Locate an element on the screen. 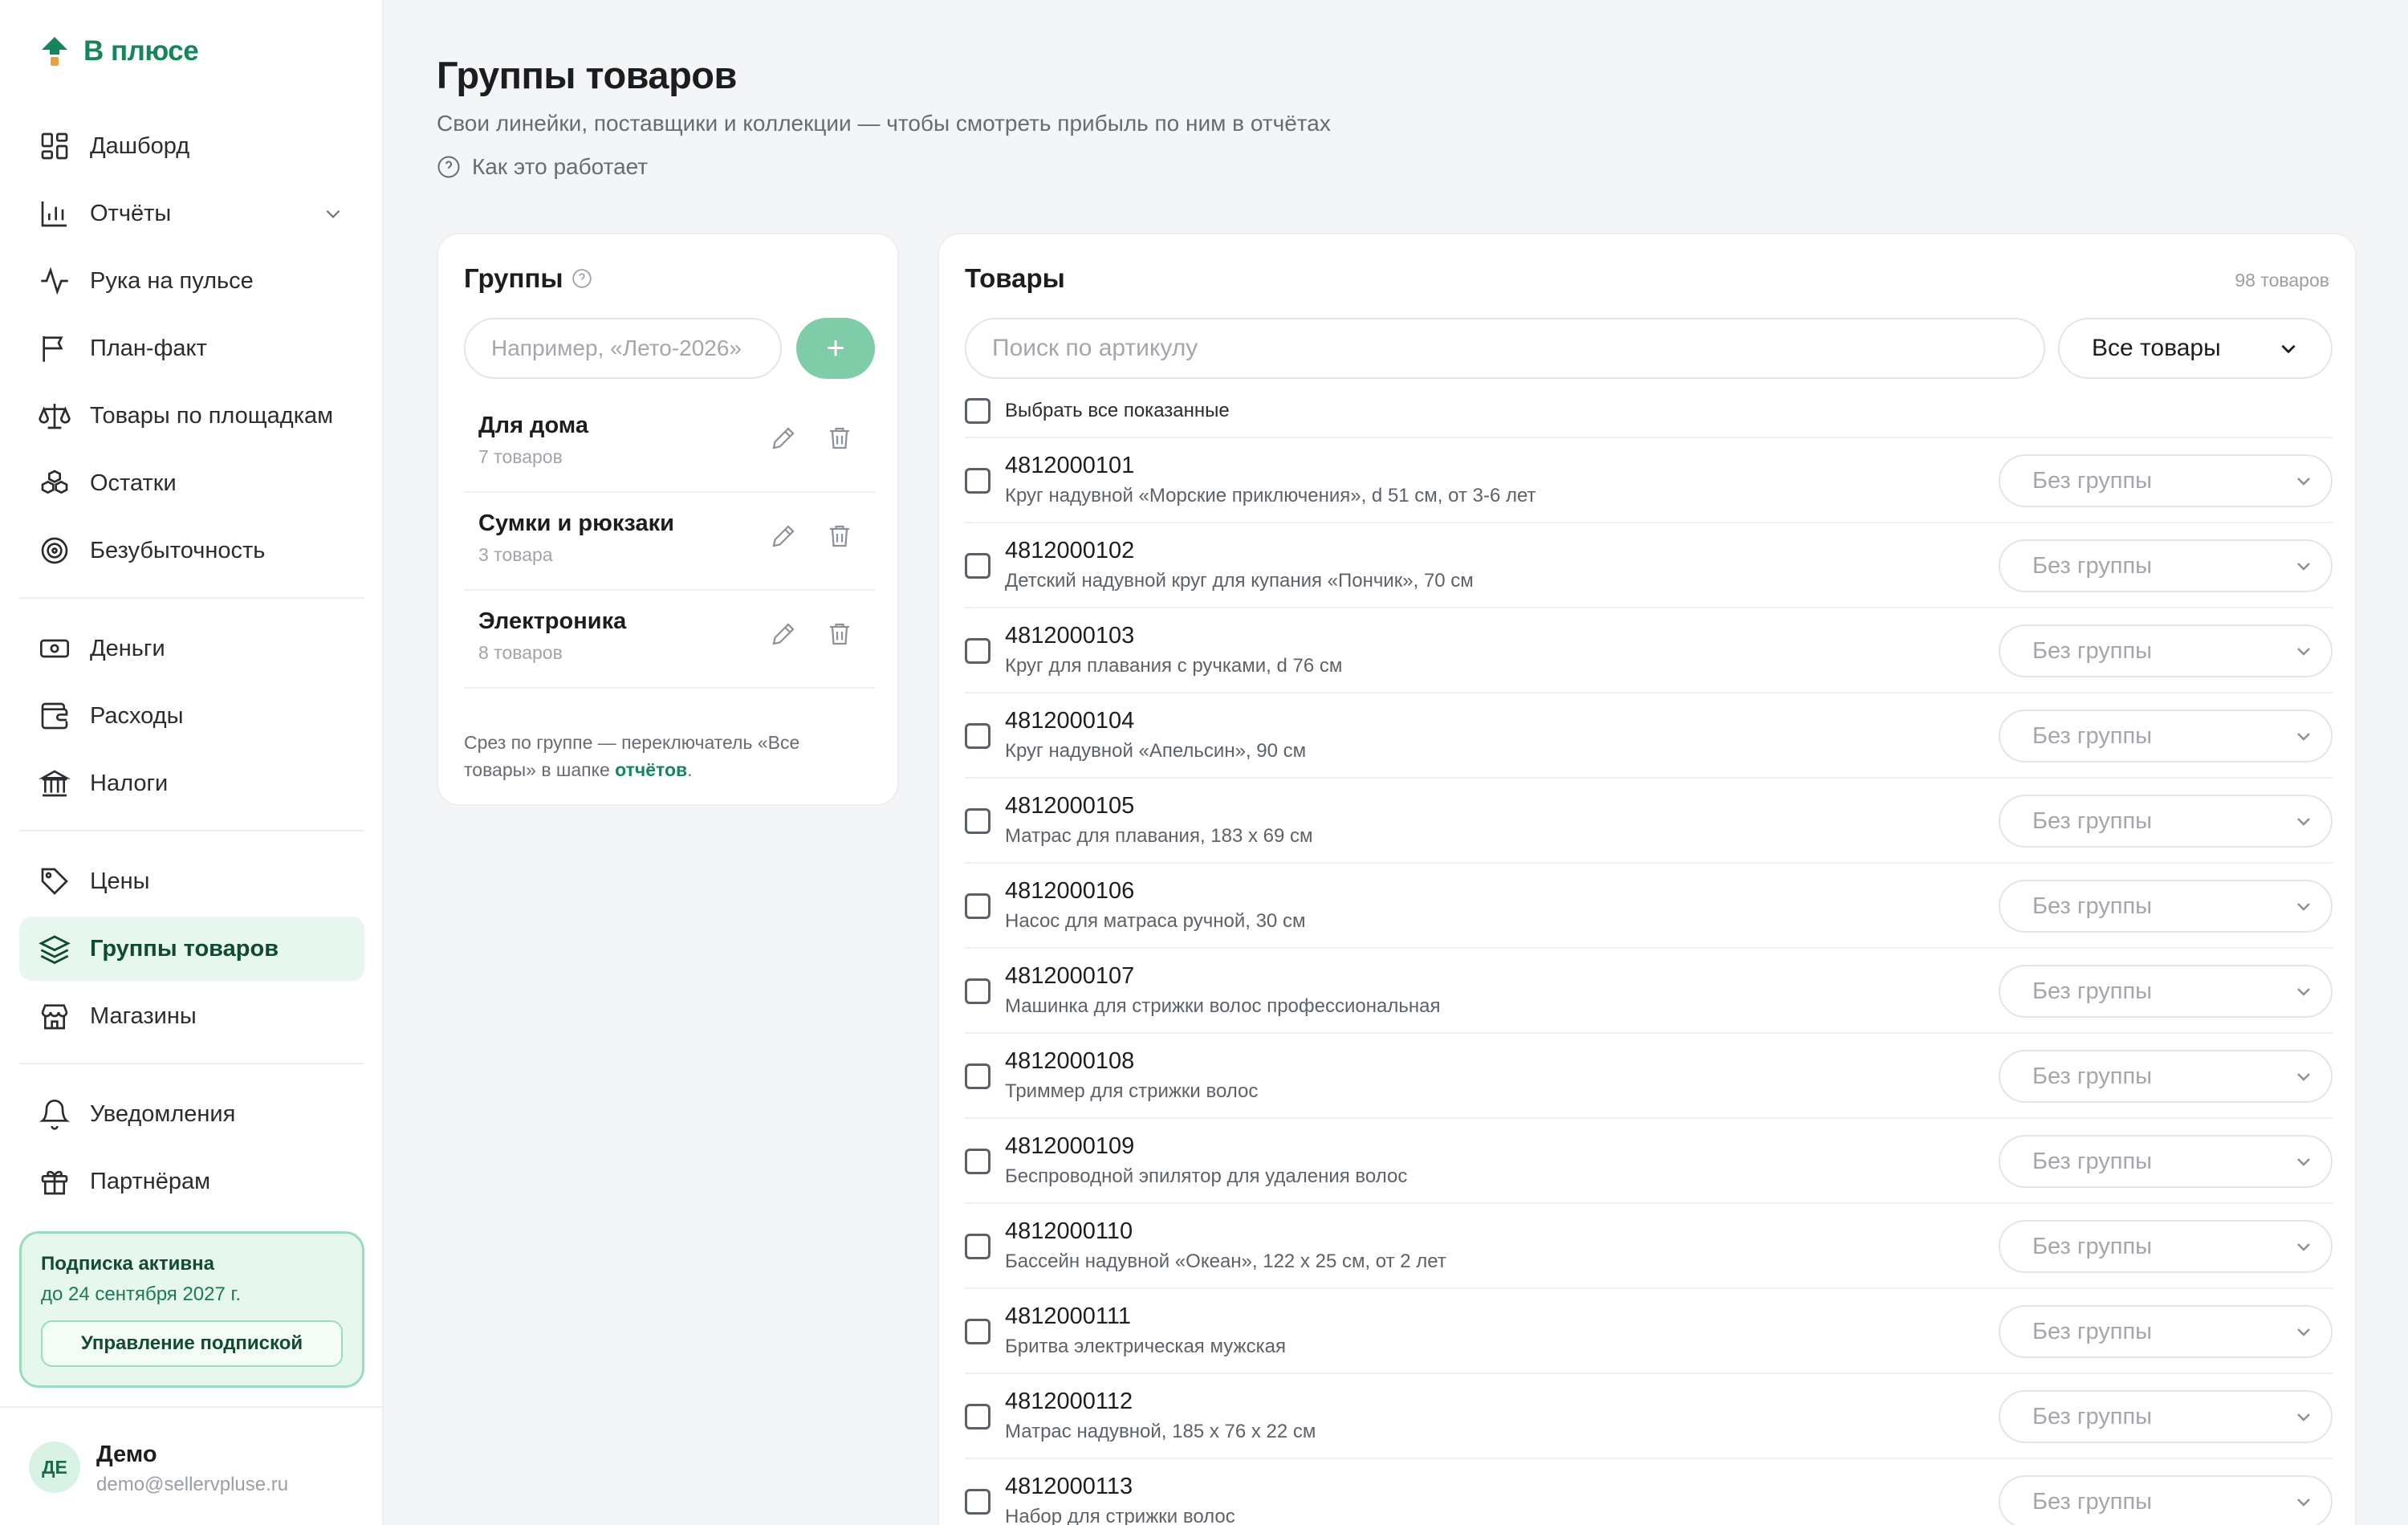 The image size is (2408, 1525). sidebar-item-expenses: Расходы is located at coordinates (191, 716).